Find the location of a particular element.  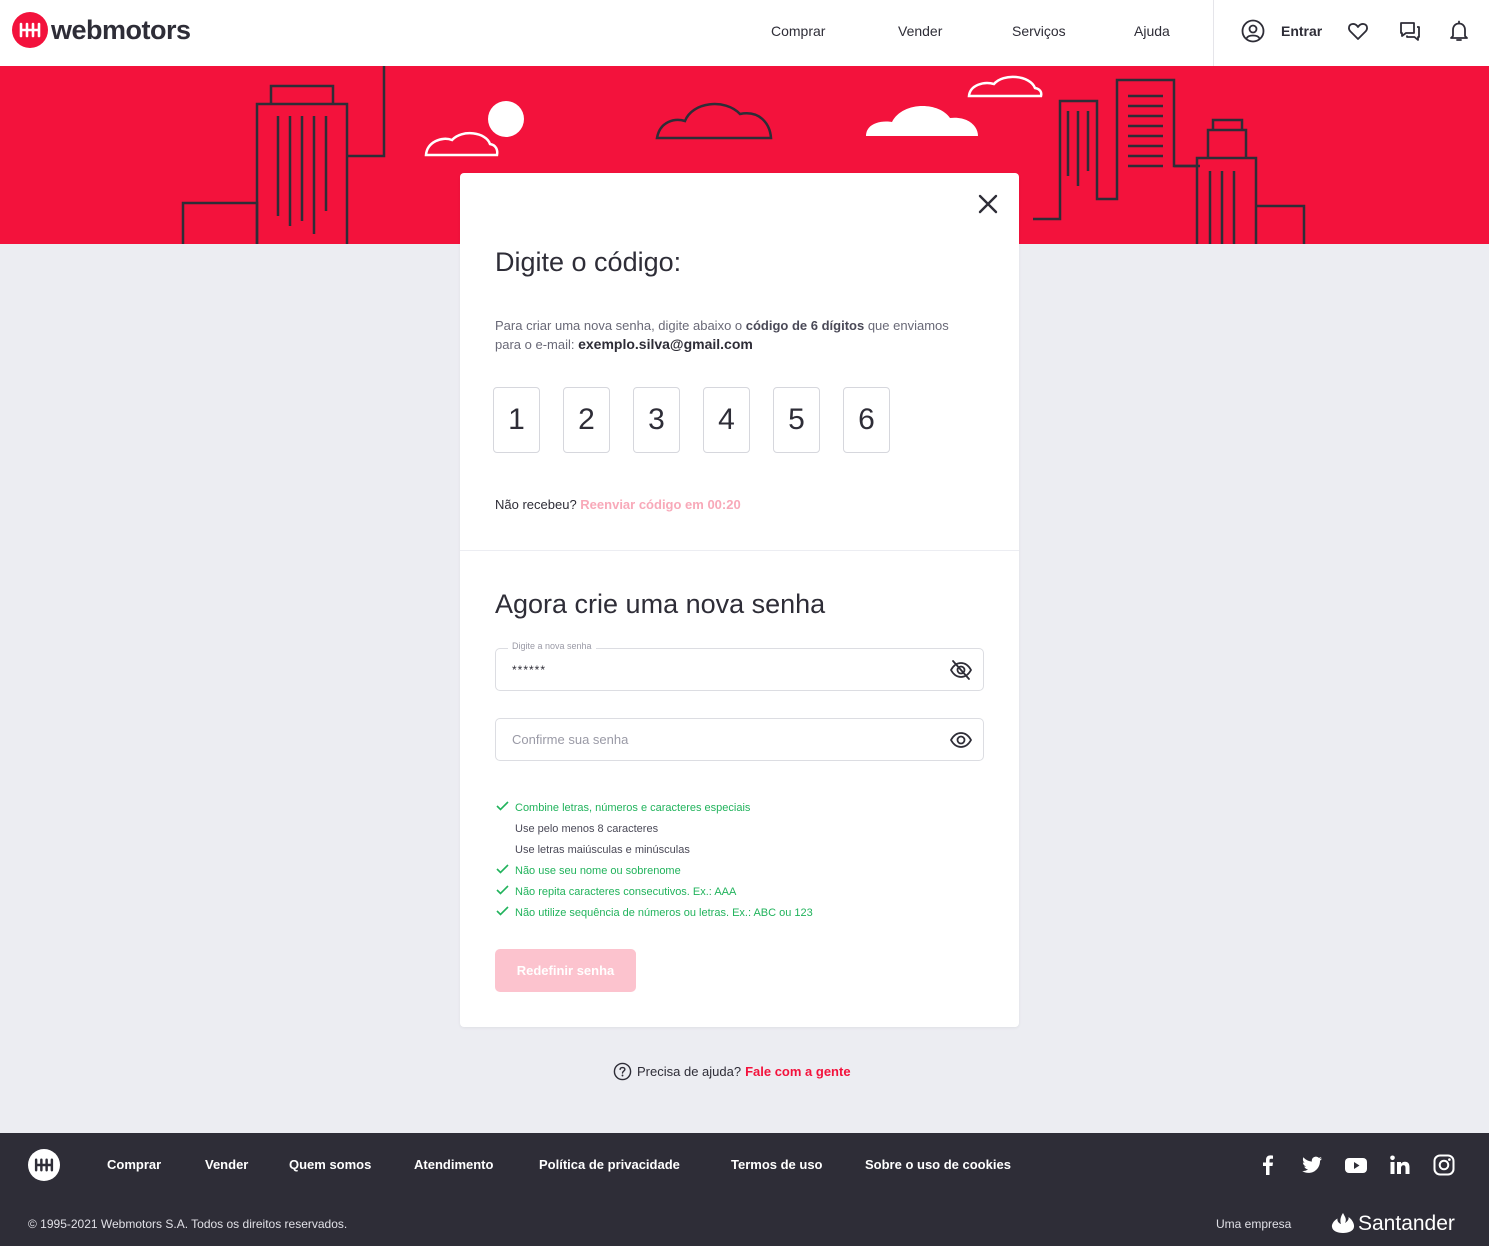

footer-logo is located at coordinates (44, 1165).